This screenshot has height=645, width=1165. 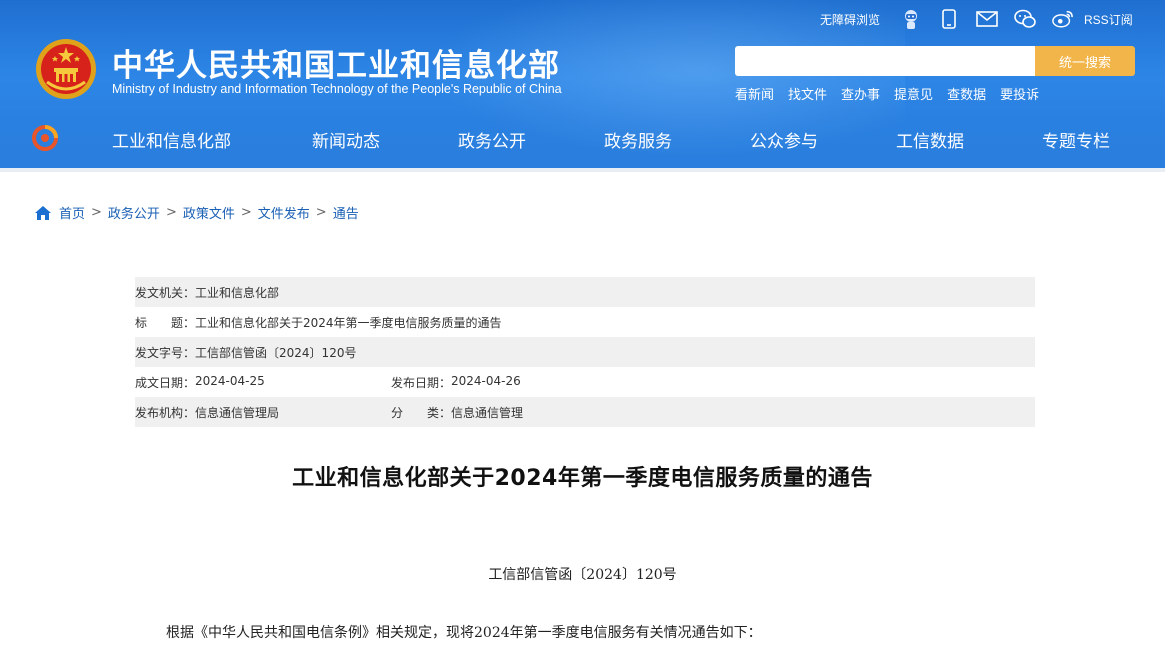 What do you see at coordinates (784, 139) in the screenshot?
I see `nav-item-public-participation: 公众参与` at bounding box center [784, 139].